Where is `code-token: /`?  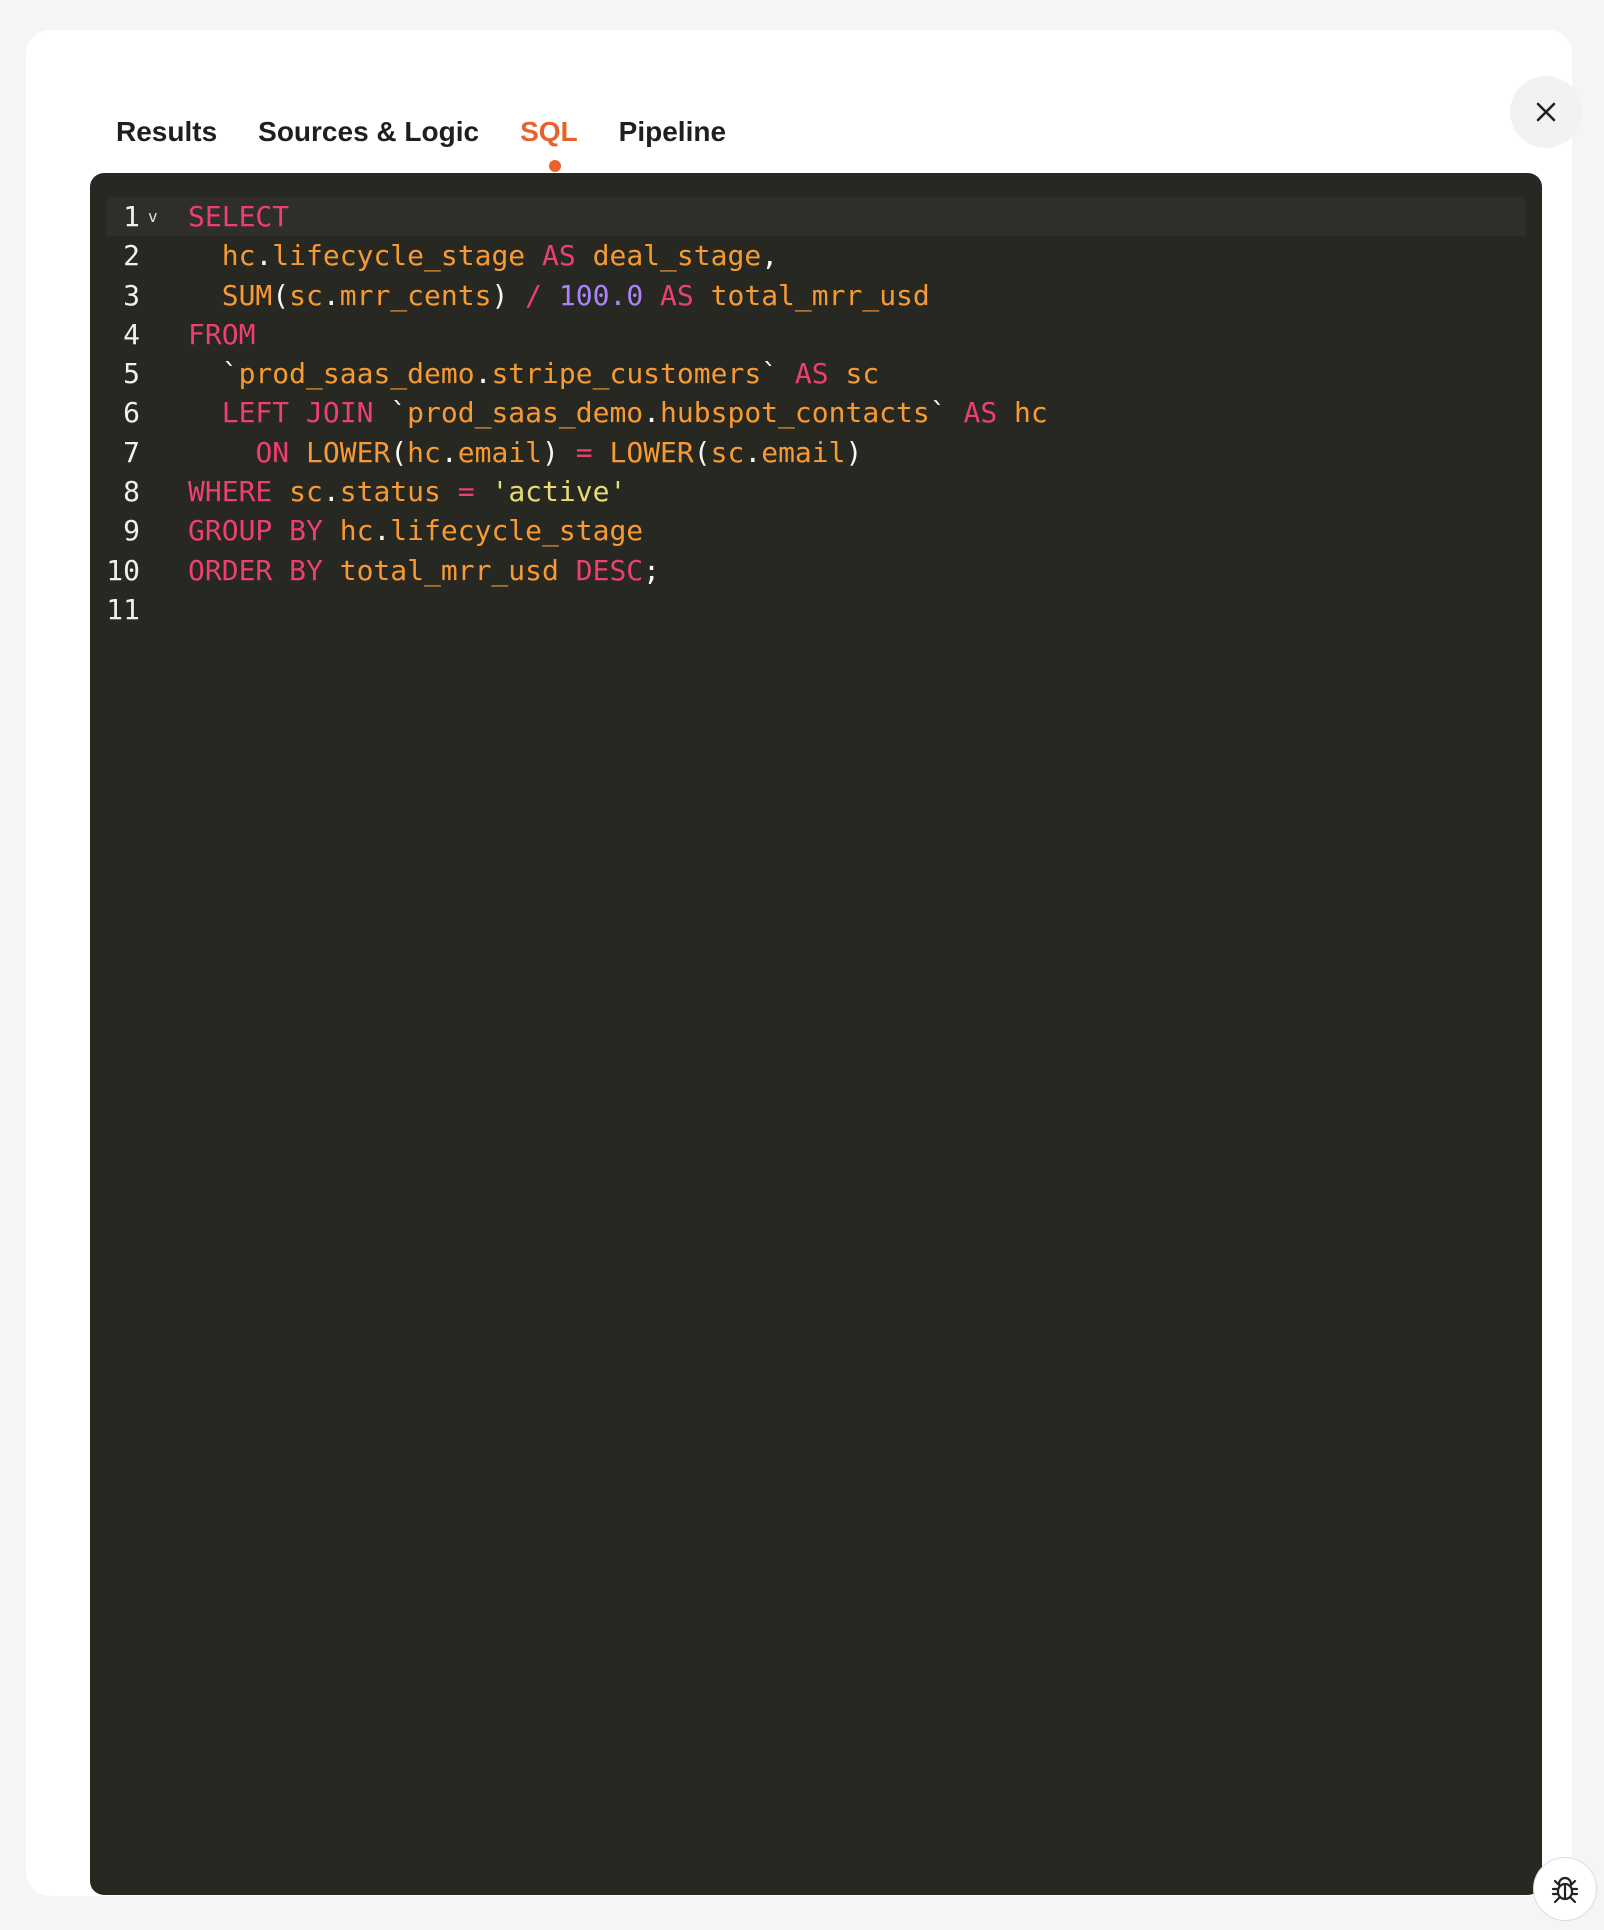
code-token: / is located at coordinates (534, 295).